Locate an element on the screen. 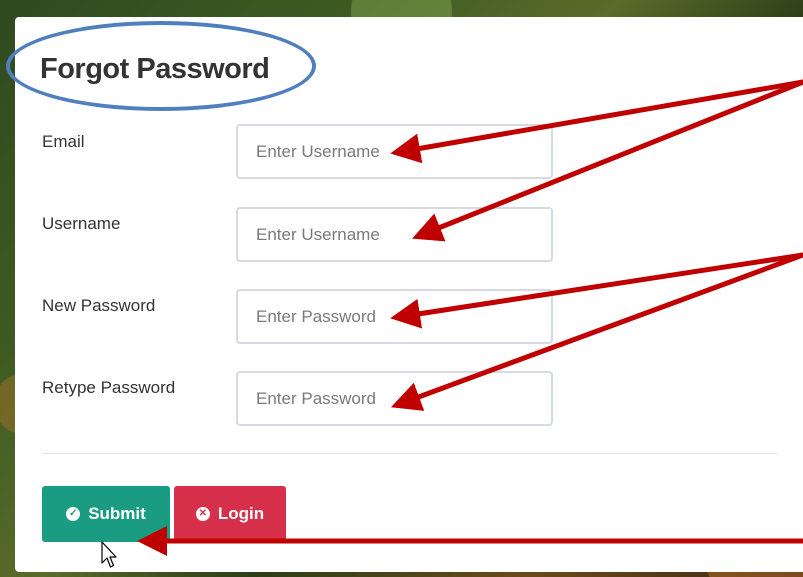 Image resolution: width=803 pixels, height=577 pixels. login-button: ✕ Login is located at coordinates (230, 514).